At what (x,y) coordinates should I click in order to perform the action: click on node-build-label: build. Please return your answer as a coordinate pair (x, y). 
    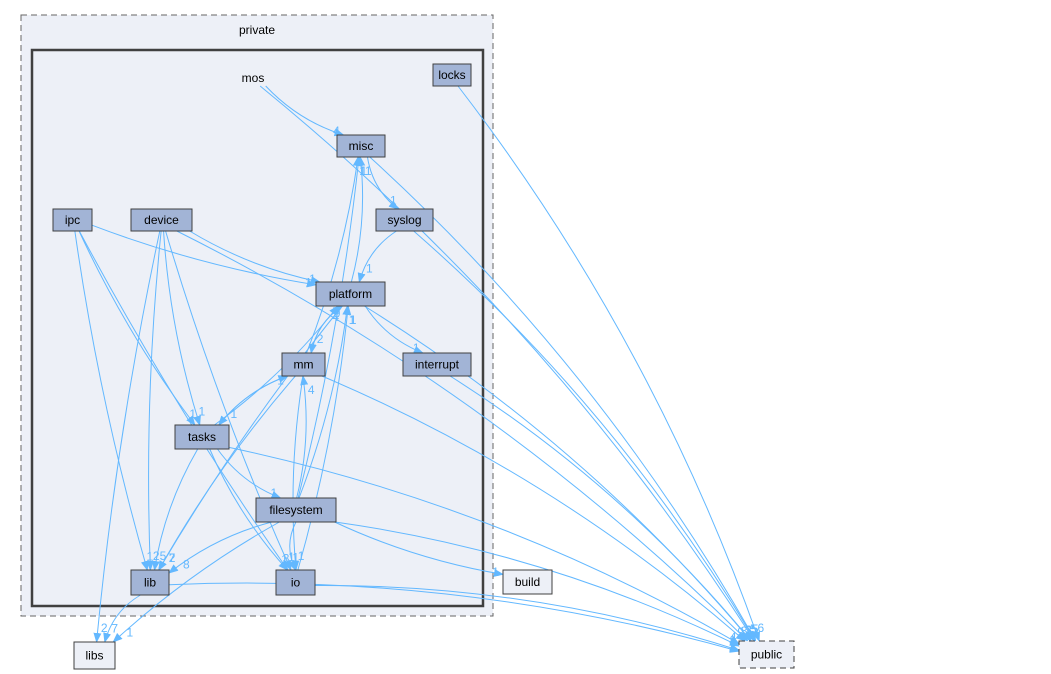
    Looking at the image, I should click on (527, 582).